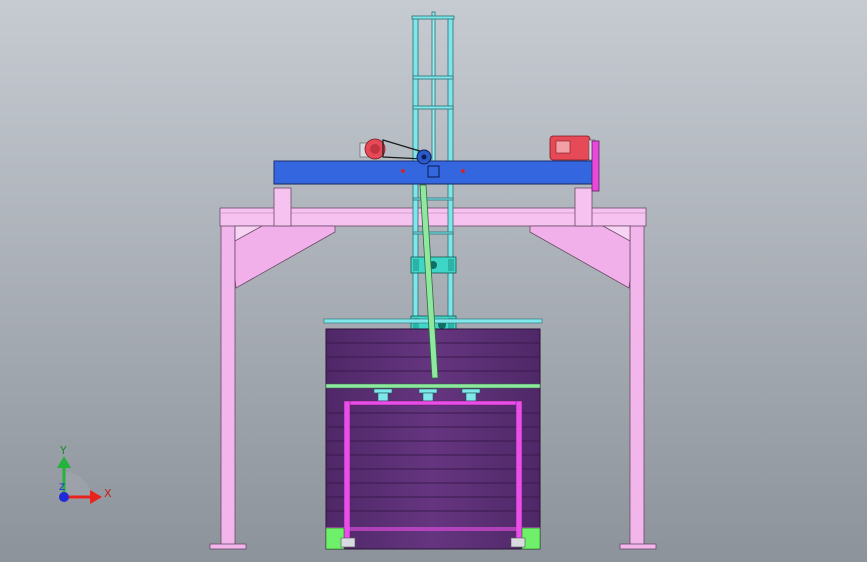 The image size is (867, 562). What do you see at coordinates (62, 488) in the screenshot?
I see `z-axis-label: Z` at bounding box center [62, 488].